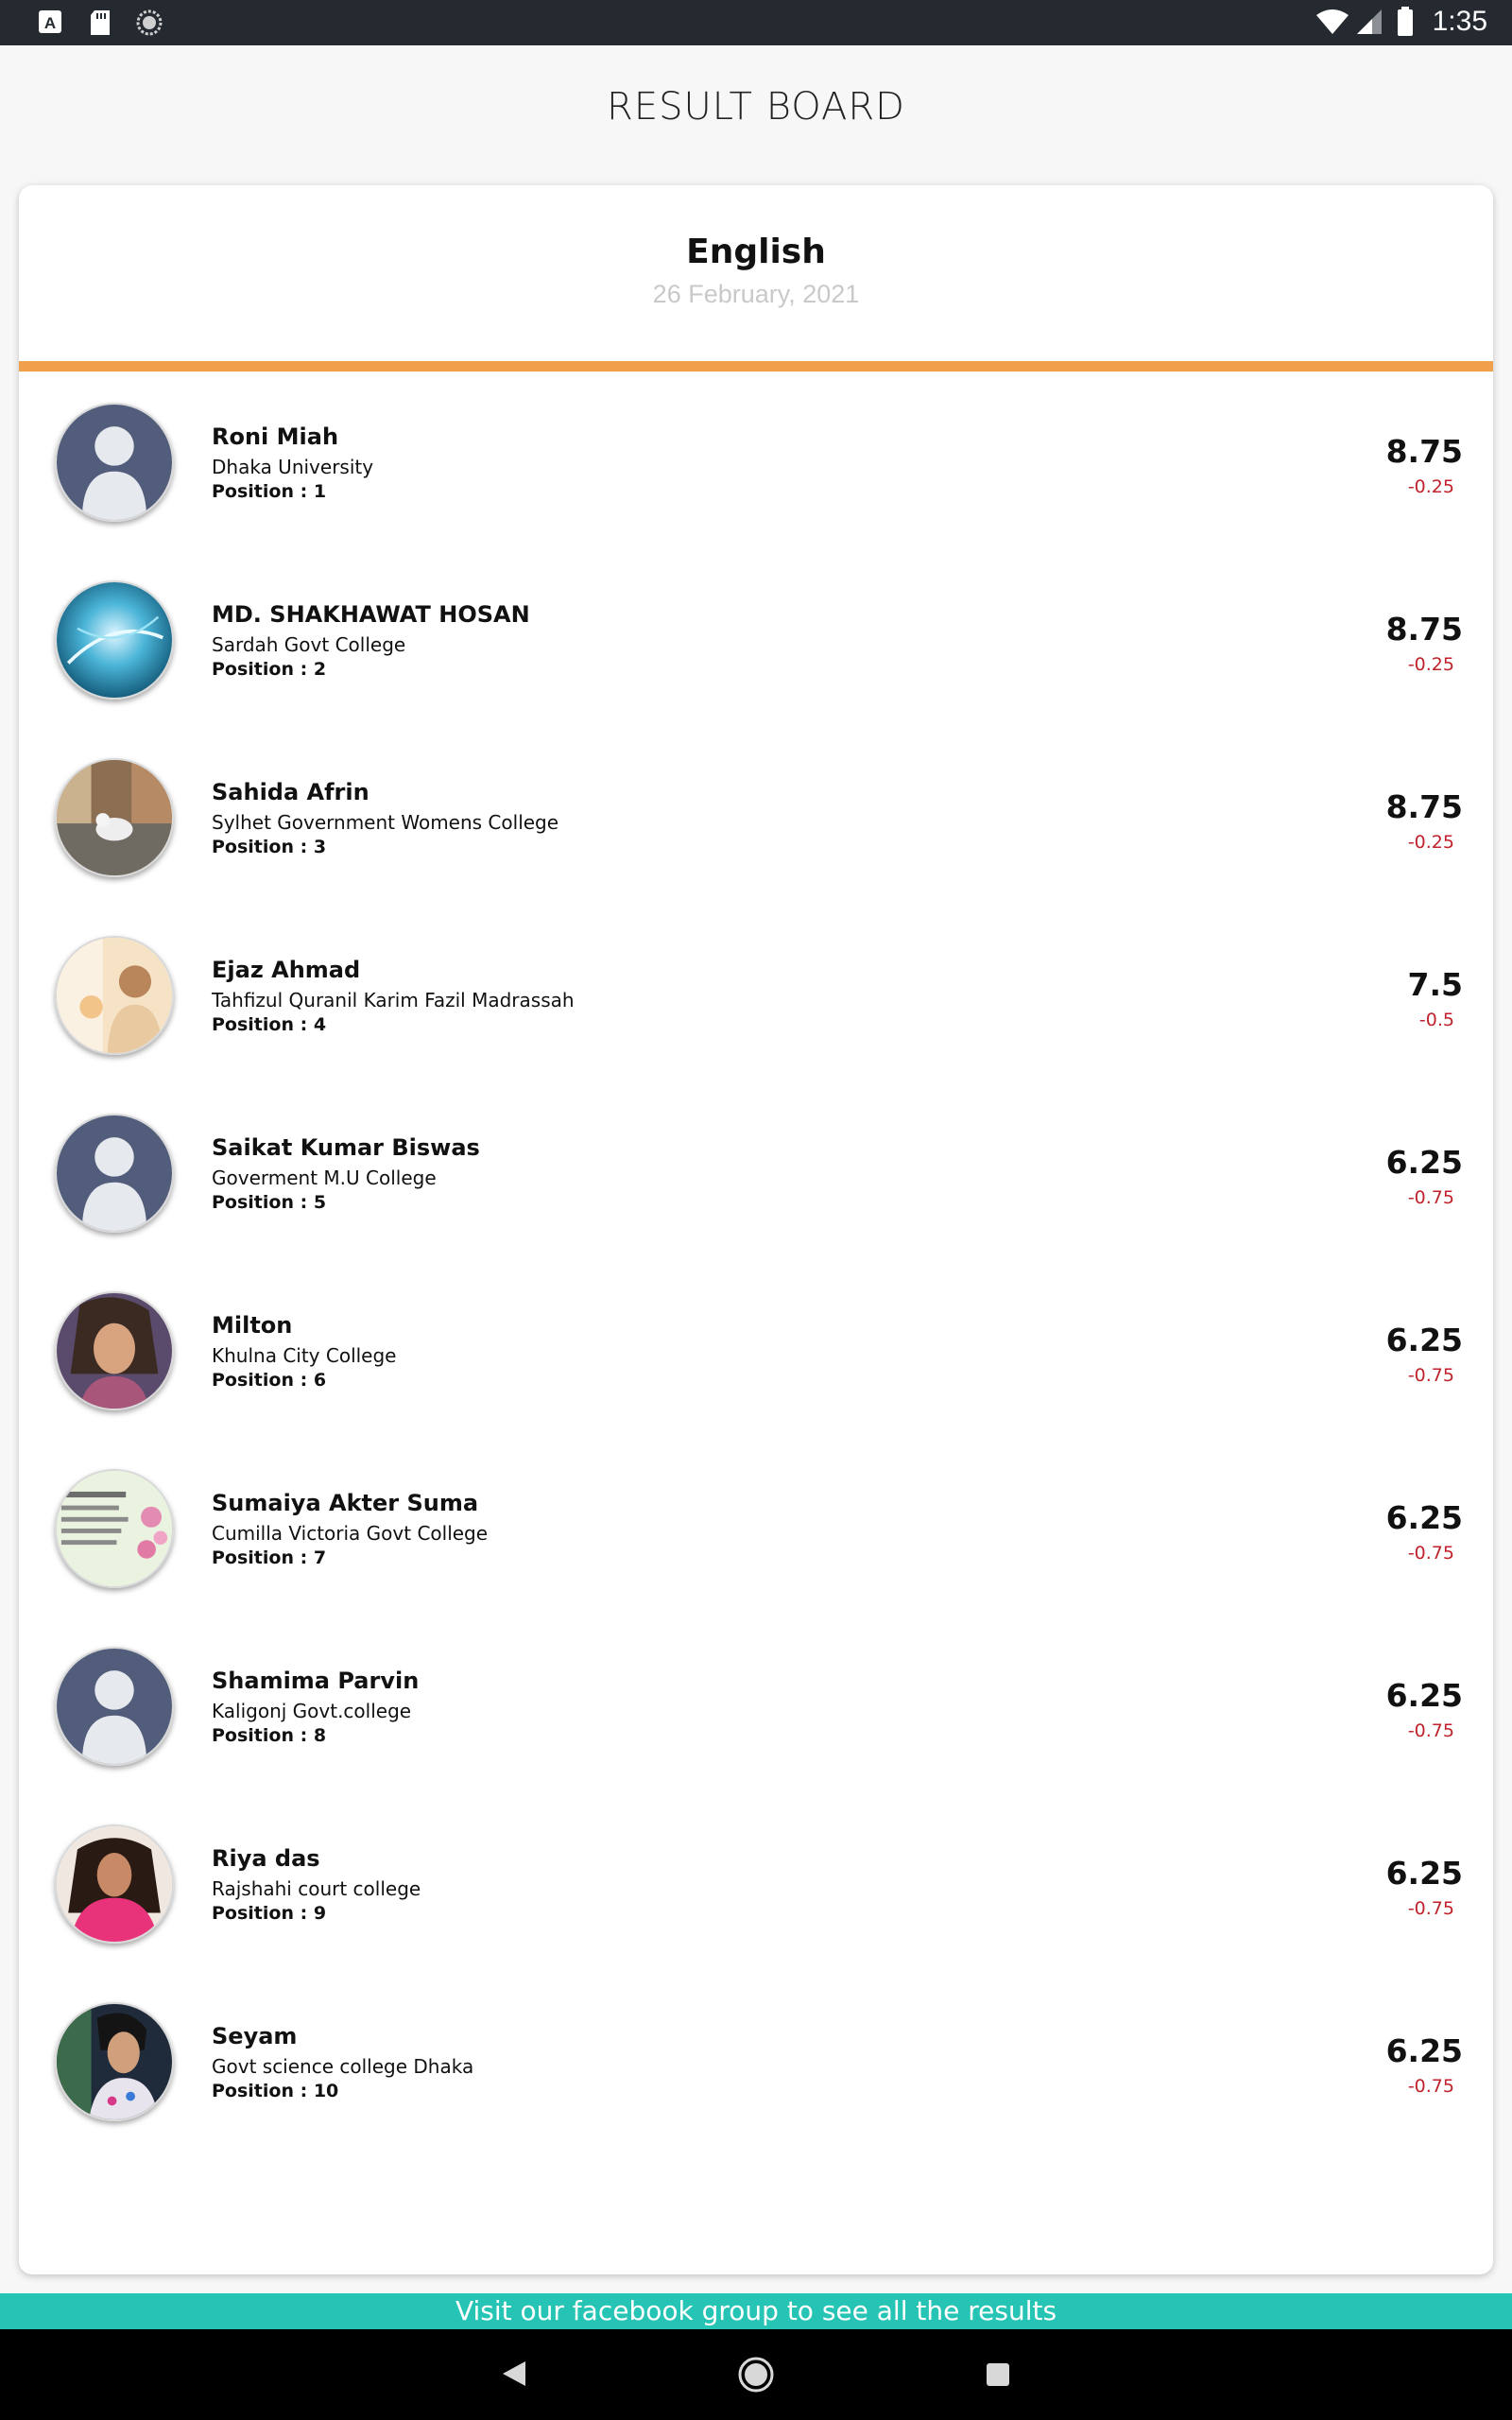 The image size is (1512, 2420). Describe the element at coordinates (293, 467) in the screenshot. I see `college-name: Dhaka University` at that location.